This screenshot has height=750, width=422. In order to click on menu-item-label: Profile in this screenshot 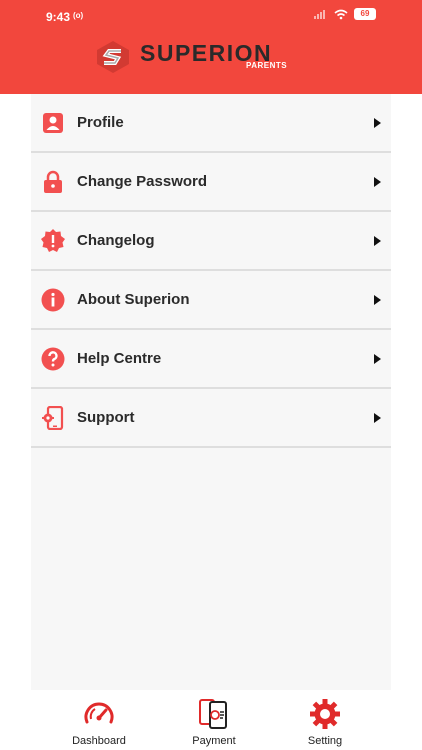, I will do `click(100, 122)`.